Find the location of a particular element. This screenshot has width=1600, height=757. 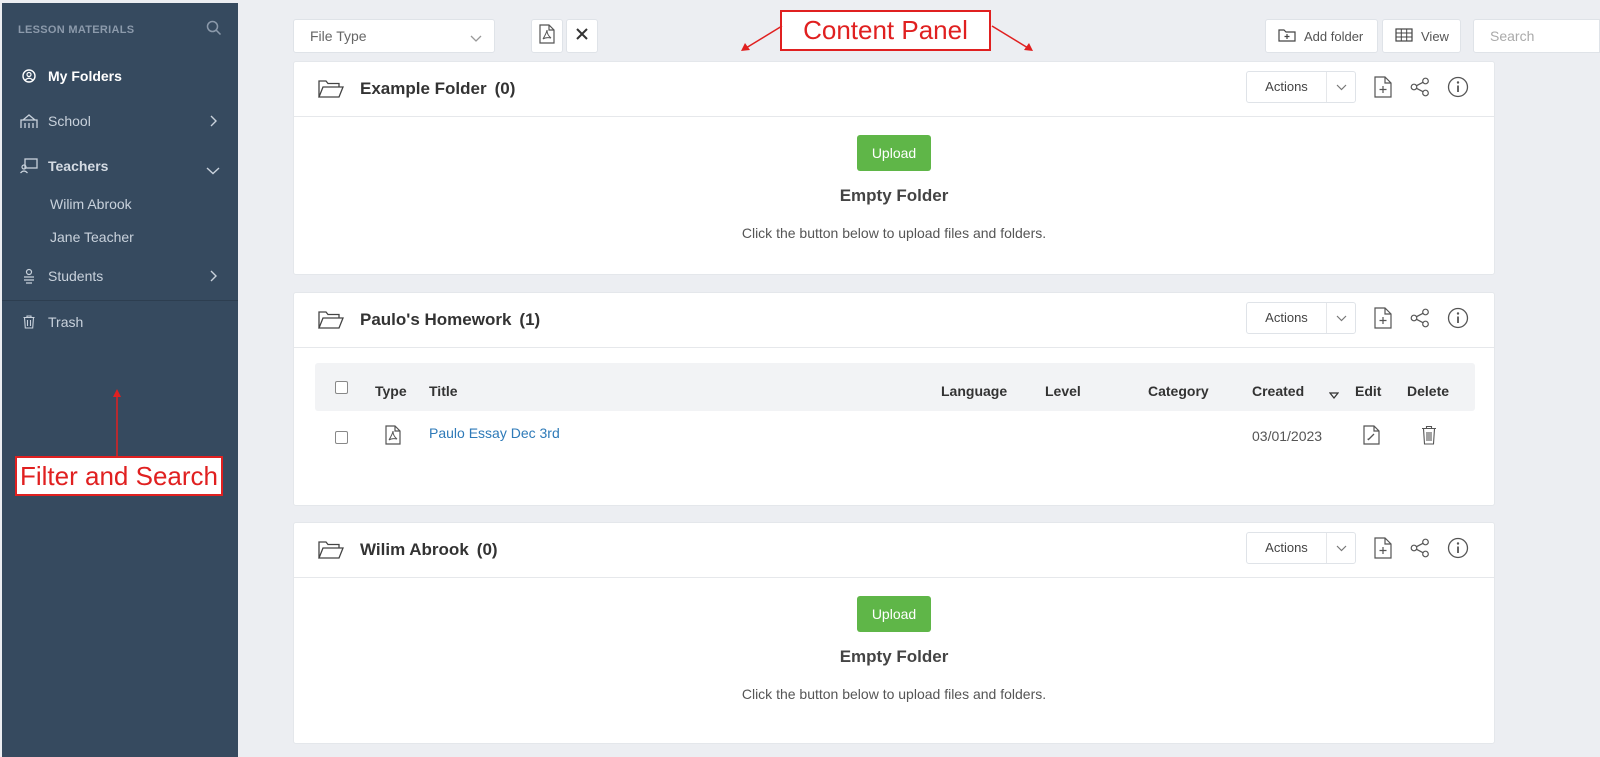

students-icon is located at coordinates (29, 276).